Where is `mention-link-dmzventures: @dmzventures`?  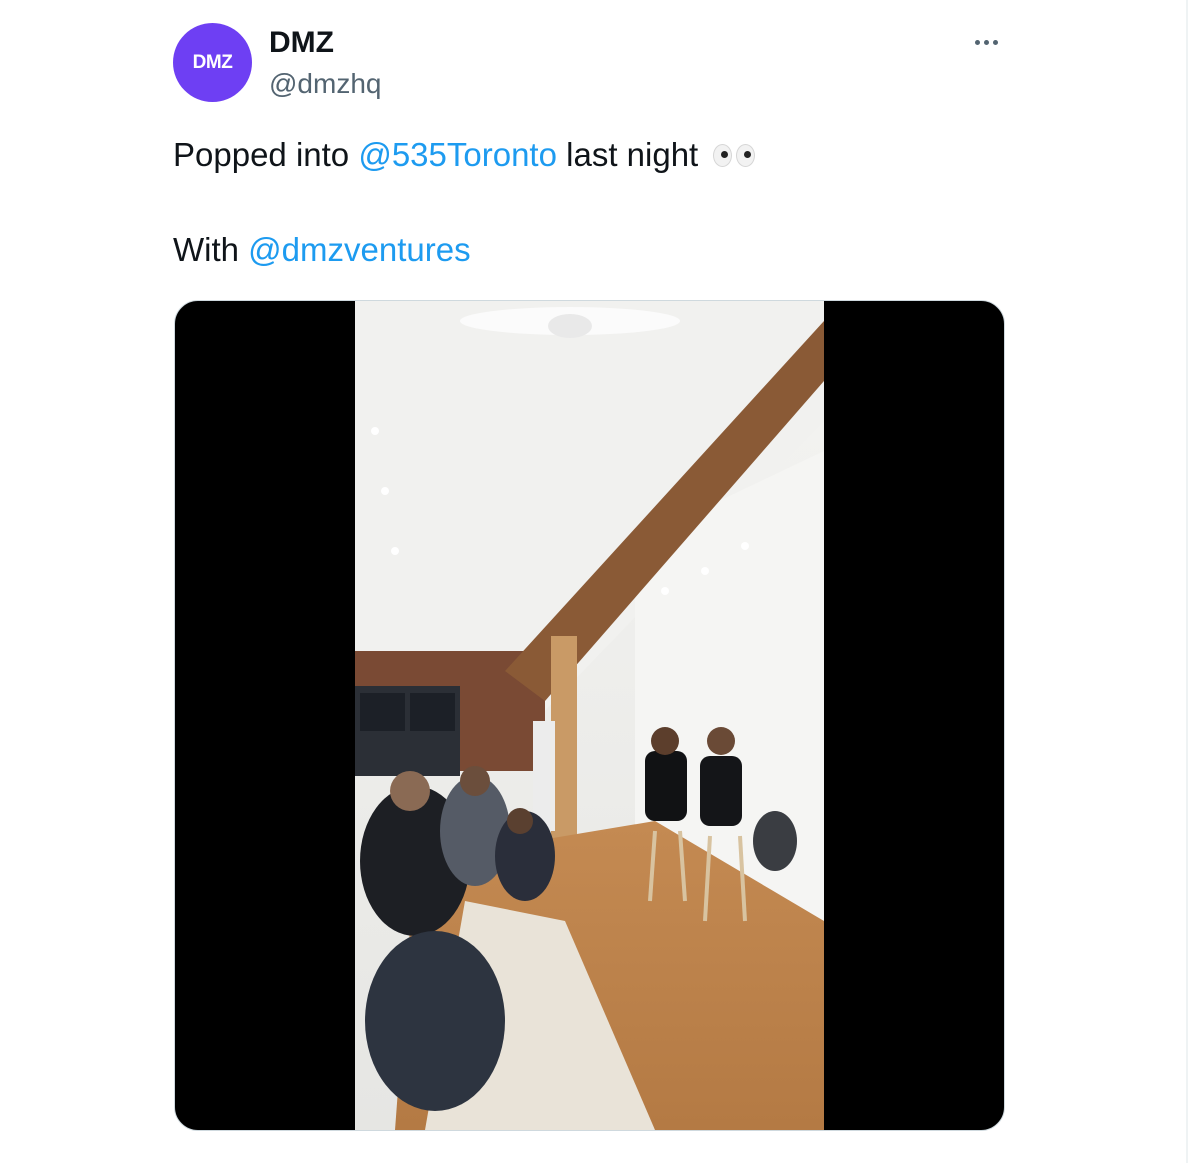 mention-link-dmzventures: @dmzventures is located at coordinates (359, 249).